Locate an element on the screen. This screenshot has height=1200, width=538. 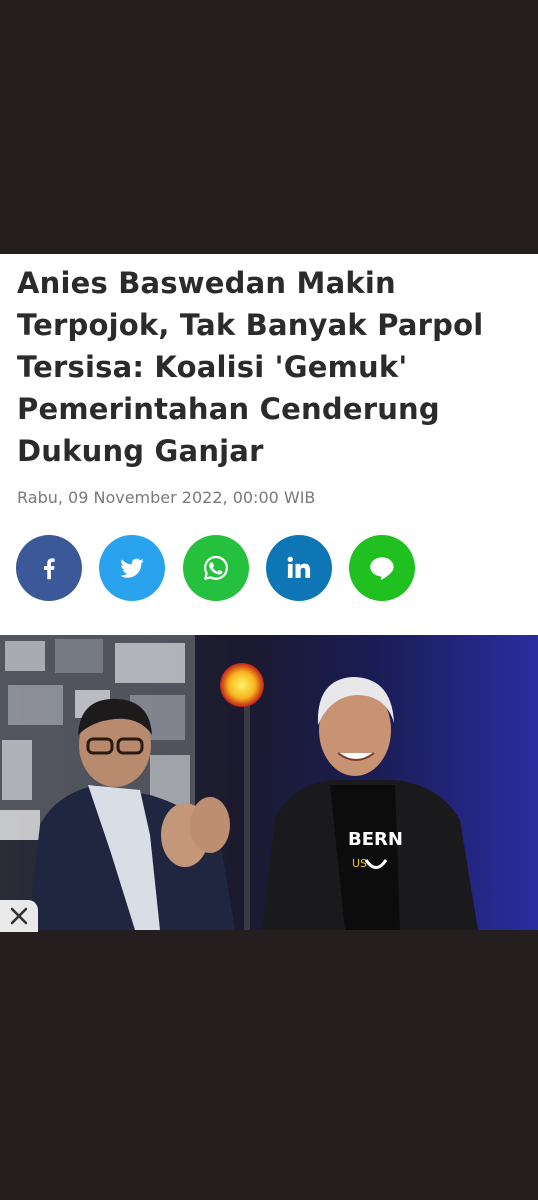
twitter-icon is located at coordinates (132, 568).